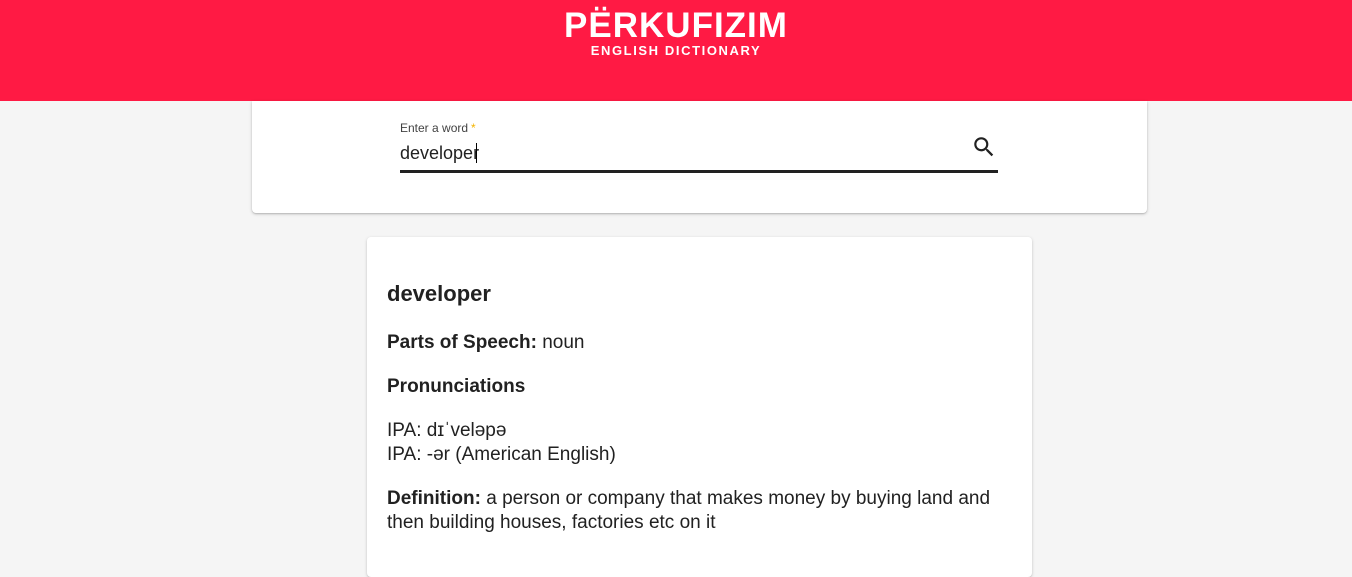 Image resolution: width=1352 pixels, height=577 pixels. Describe the element at coordinates (456, 386) in the screenshot. I see `pronunciations-heading: Pronunciations` at that location.